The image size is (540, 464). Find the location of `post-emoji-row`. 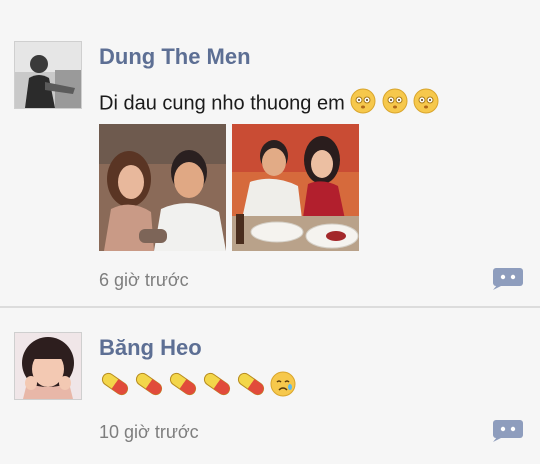

post-emoji-row is located at coordinates (198, 386).